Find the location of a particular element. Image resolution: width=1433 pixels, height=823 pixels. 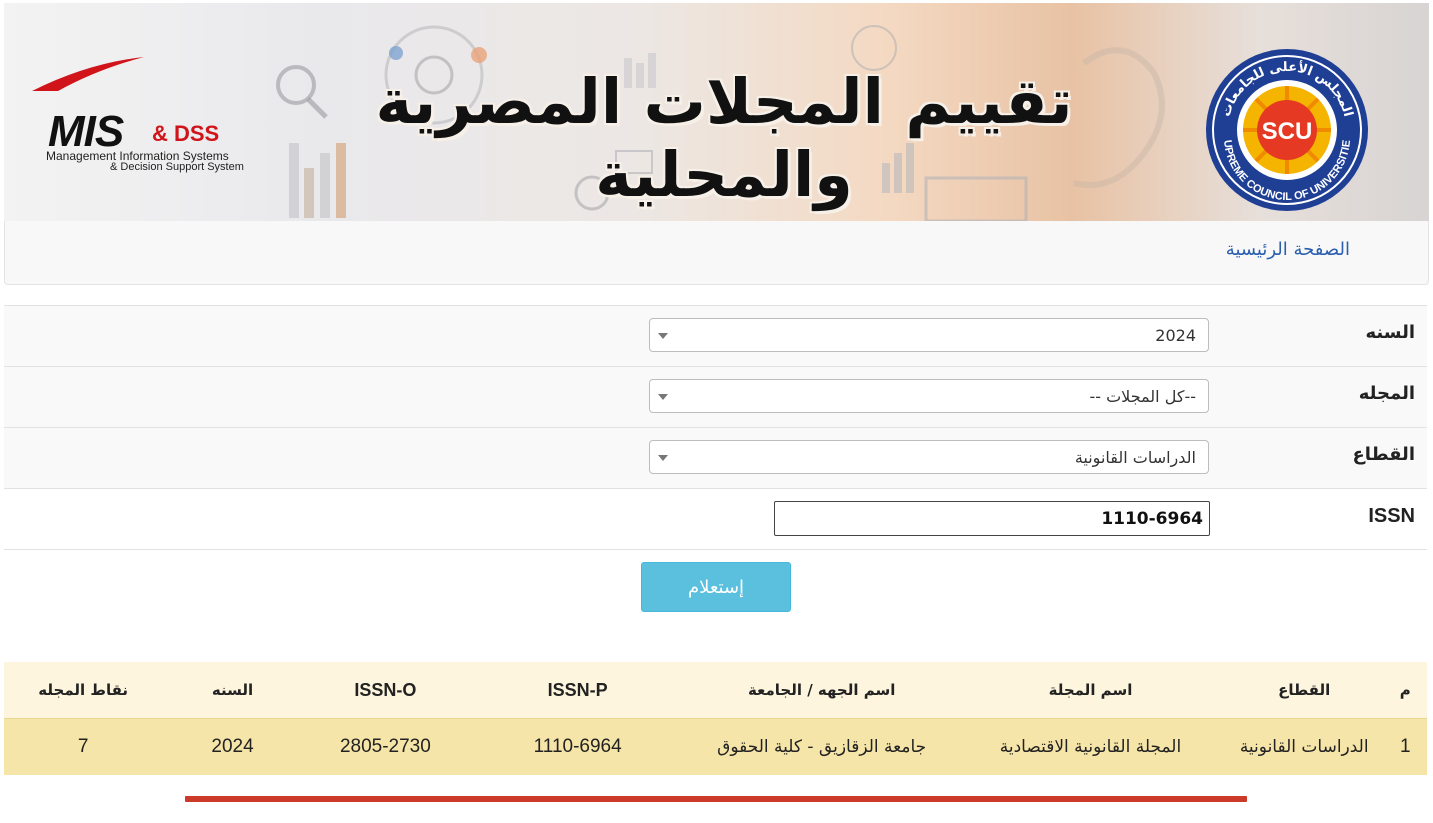

journal-select-value: --كل المجلات -- is located at coordinates (1142, 396).